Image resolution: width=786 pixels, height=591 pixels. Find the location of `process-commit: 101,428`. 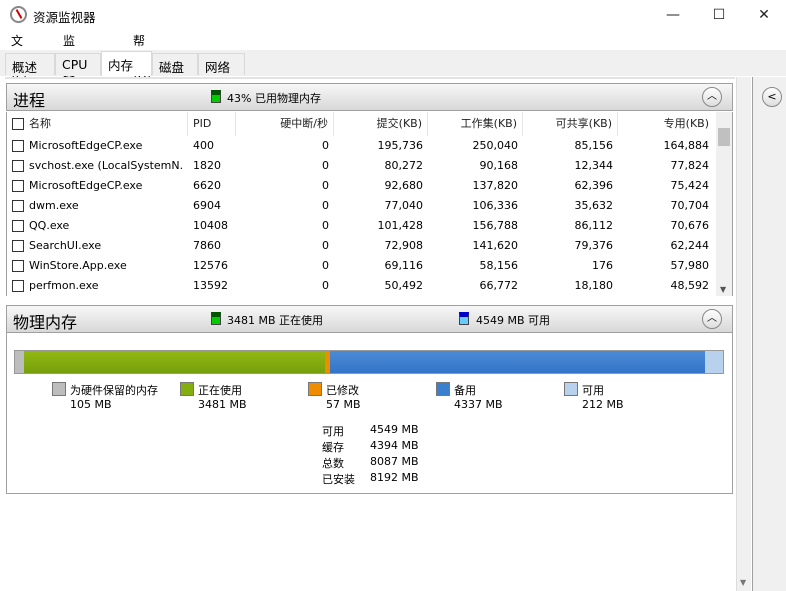

process-commit: 101,428 is located at coordinates (400, 225).